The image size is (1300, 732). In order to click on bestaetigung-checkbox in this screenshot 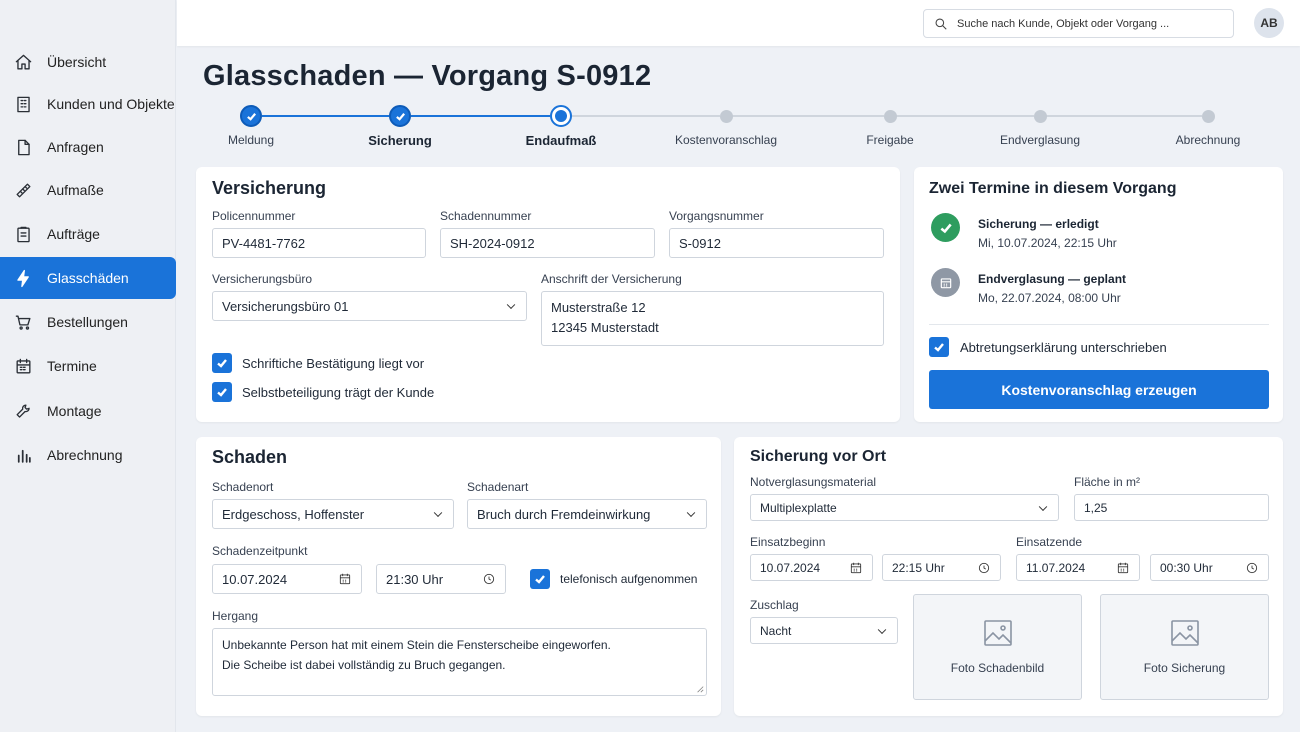, I will do `click(222, 363)`.